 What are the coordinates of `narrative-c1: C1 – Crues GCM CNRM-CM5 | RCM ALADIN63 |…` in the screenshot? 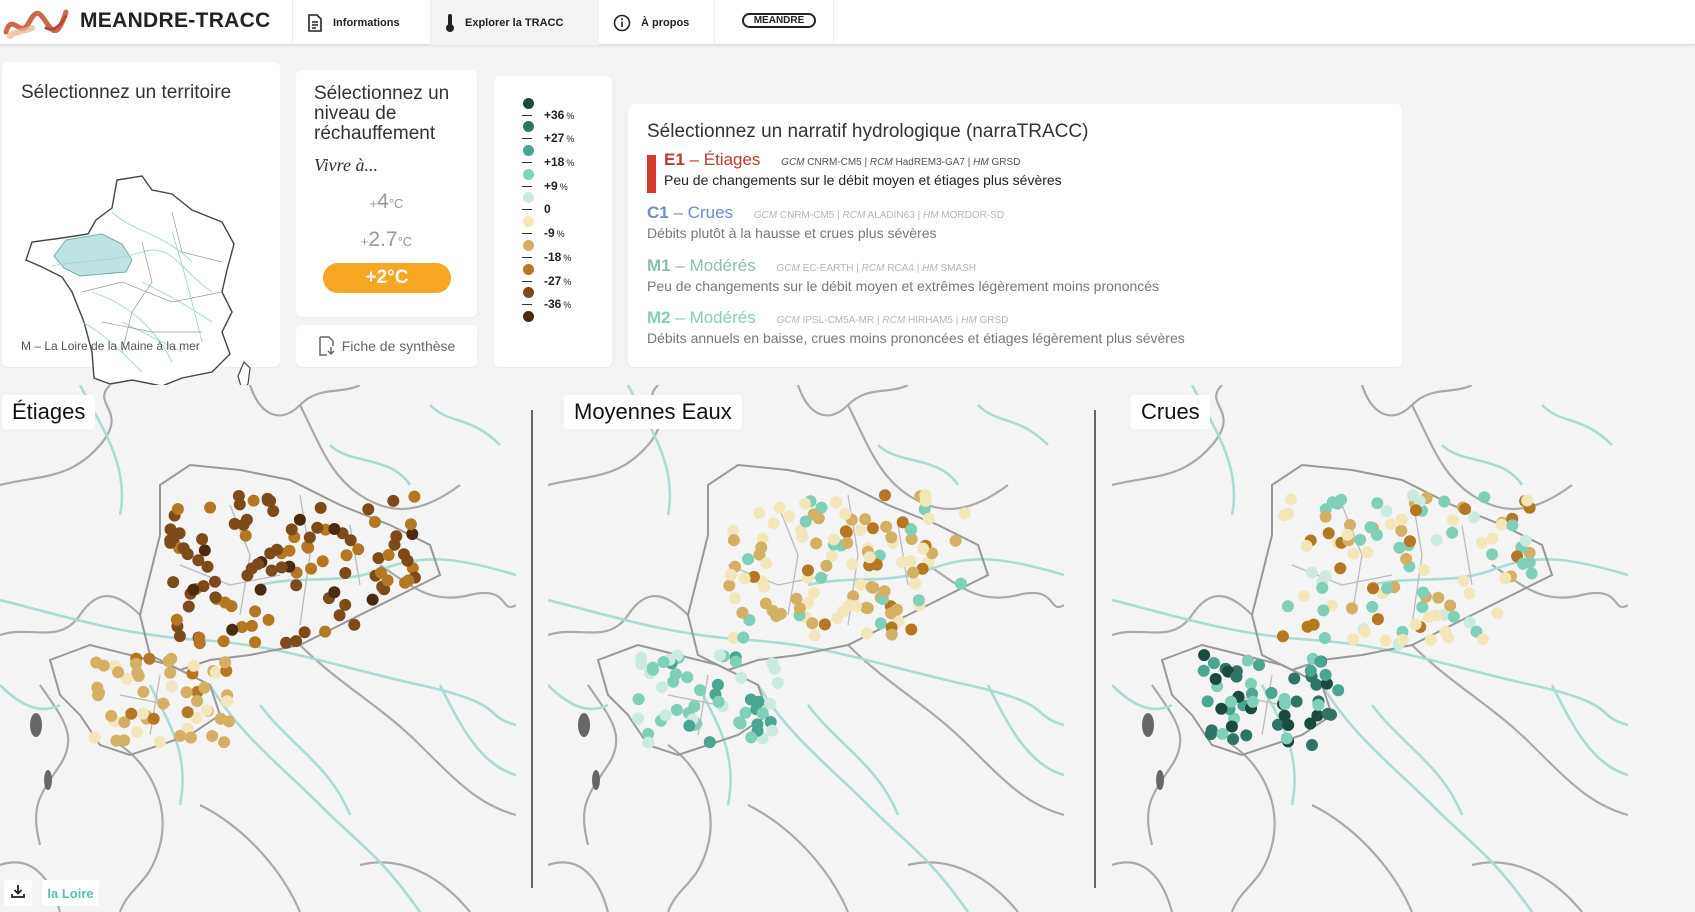 It's located at (1017, 222).